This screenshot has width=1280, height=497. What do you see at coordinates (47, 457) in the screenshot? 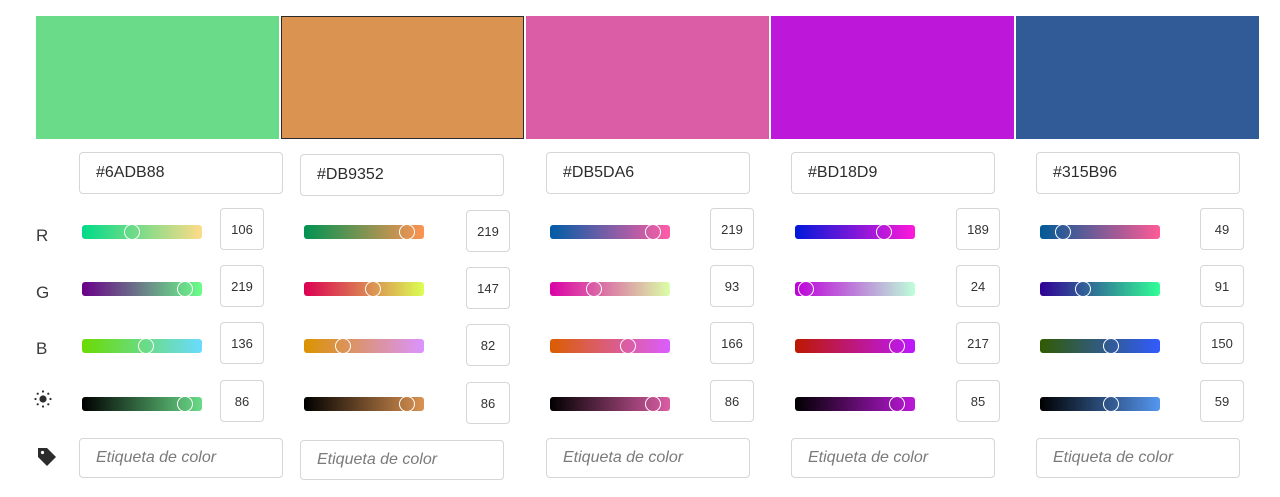
I see `tag-icon` at bounding box center [47, 457].